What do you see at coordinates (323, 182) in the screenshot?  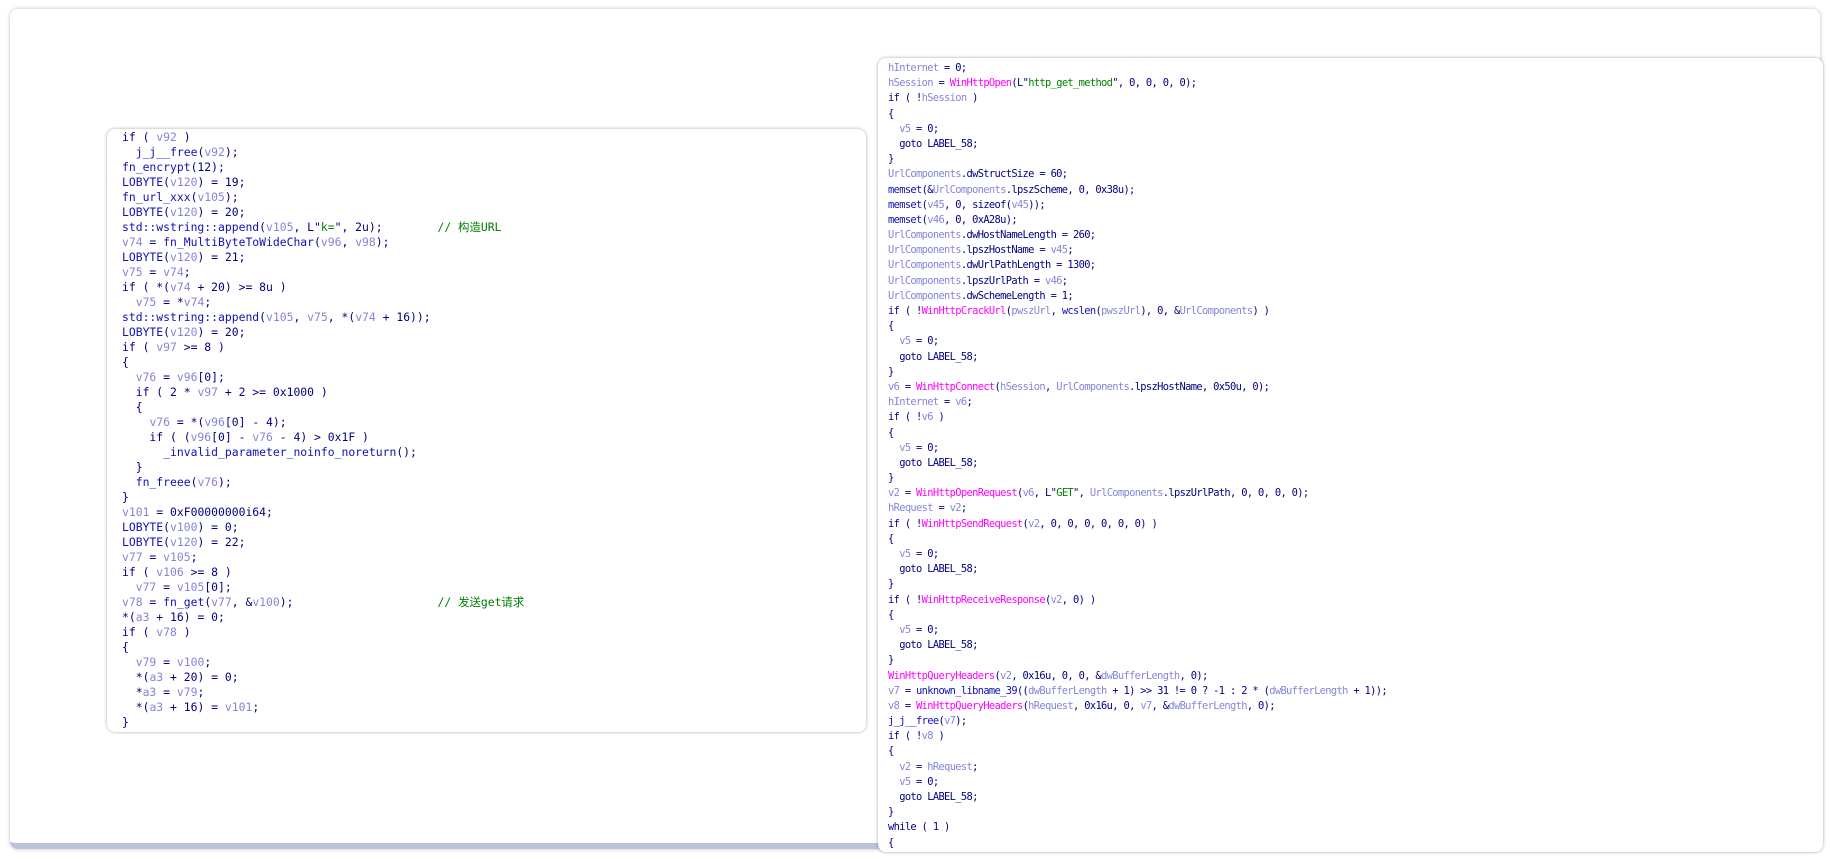 I see `code-line: LOBYTE(v120) = 19;` at bounding box center [323, 182].